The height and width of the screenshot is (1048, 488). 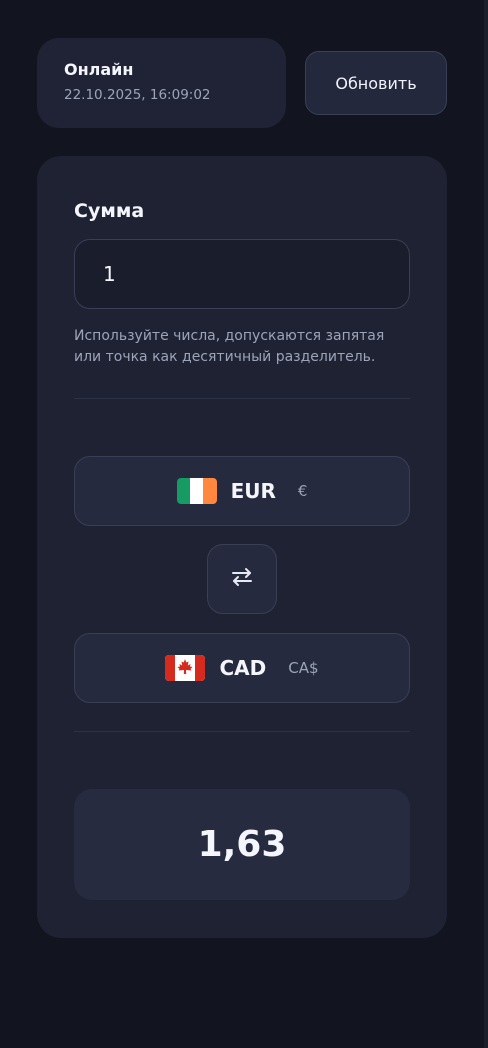 What do you see at coordinates (253, 491) in the screenshot?
I see `from-currency-code: EUR` at bounding box center [253, 491].